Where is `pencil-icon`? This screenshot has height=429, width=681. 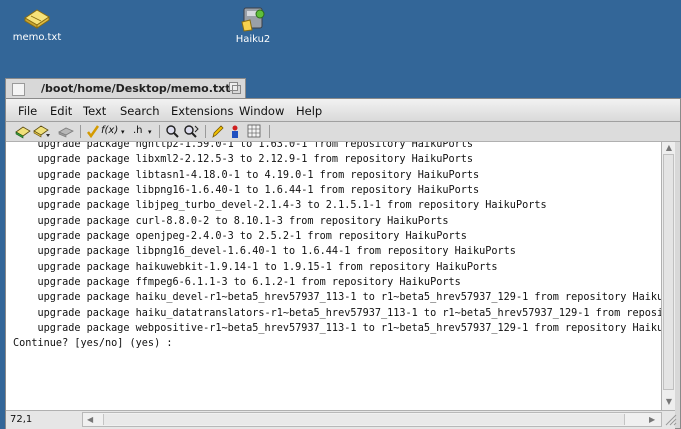
pencil-icon is located at coordinates (218, 131).